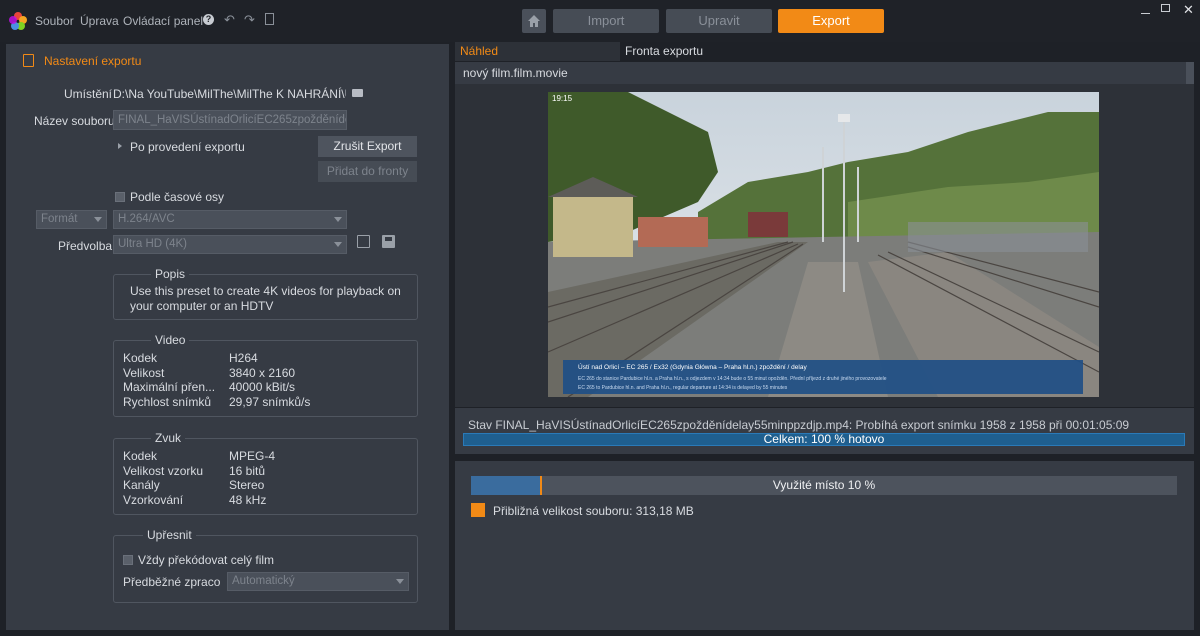 This screenshot has height=636, width=1200. I want to click on video-row-value: 3840 x 2160, so click(262, 372).